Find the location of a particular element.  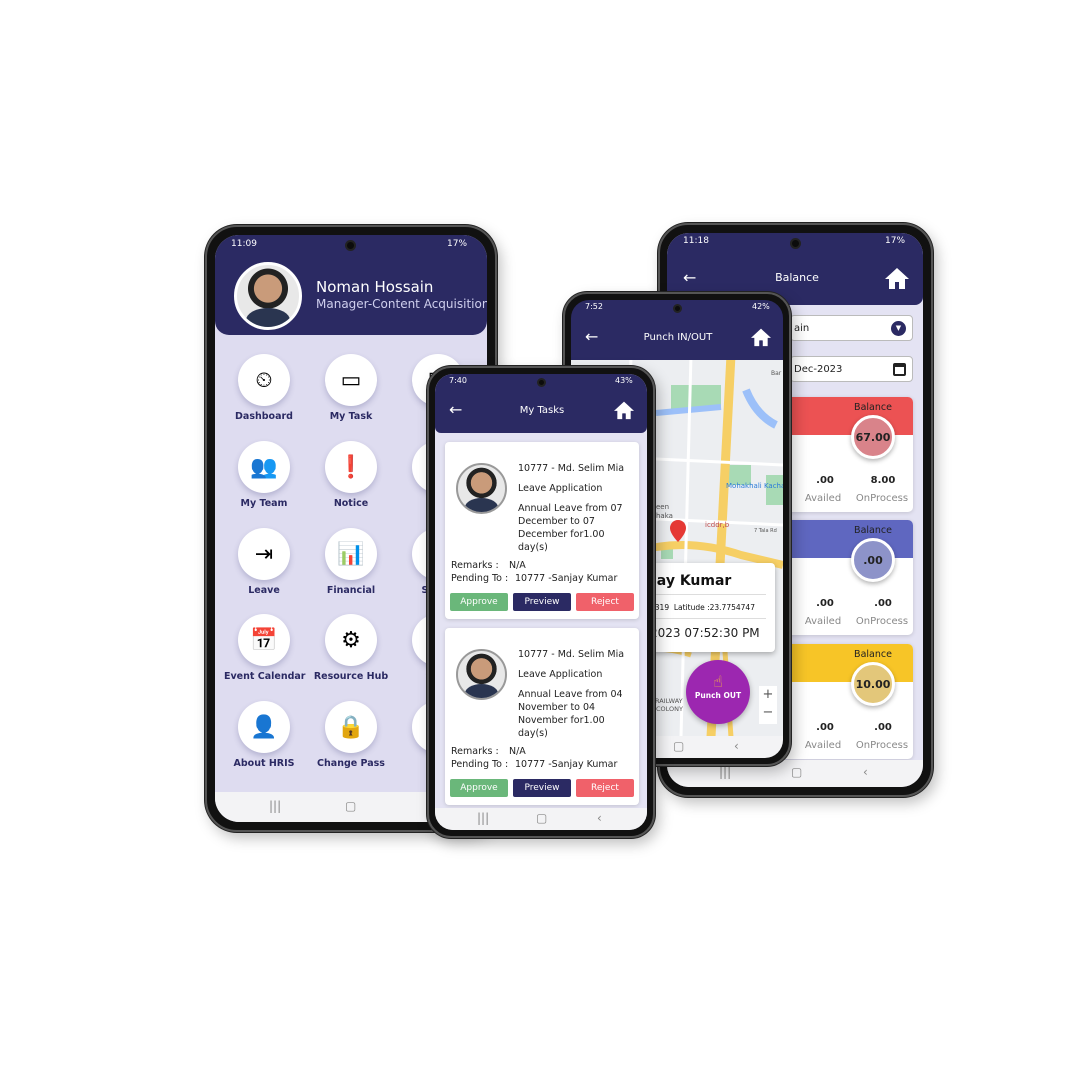

date-field: Dec-2023 is located at coordinates (851, 369).